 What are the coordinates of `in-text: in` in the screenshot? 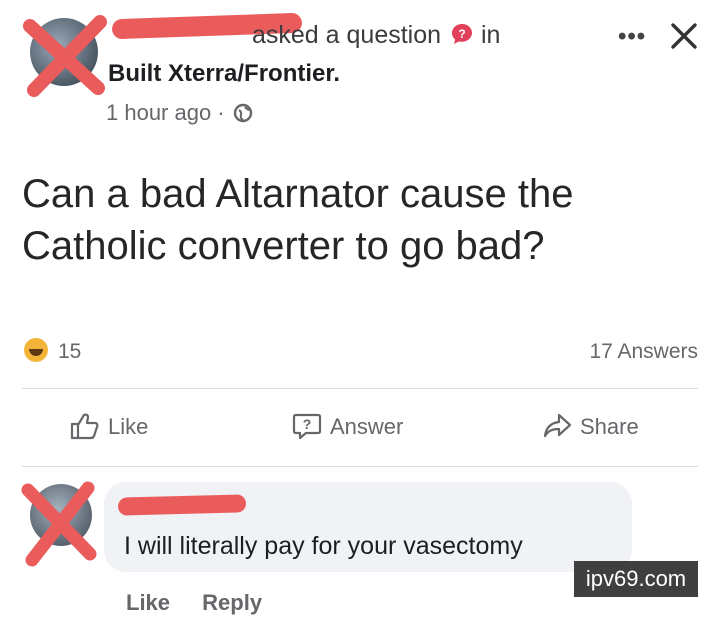 It's located at (490, 35).